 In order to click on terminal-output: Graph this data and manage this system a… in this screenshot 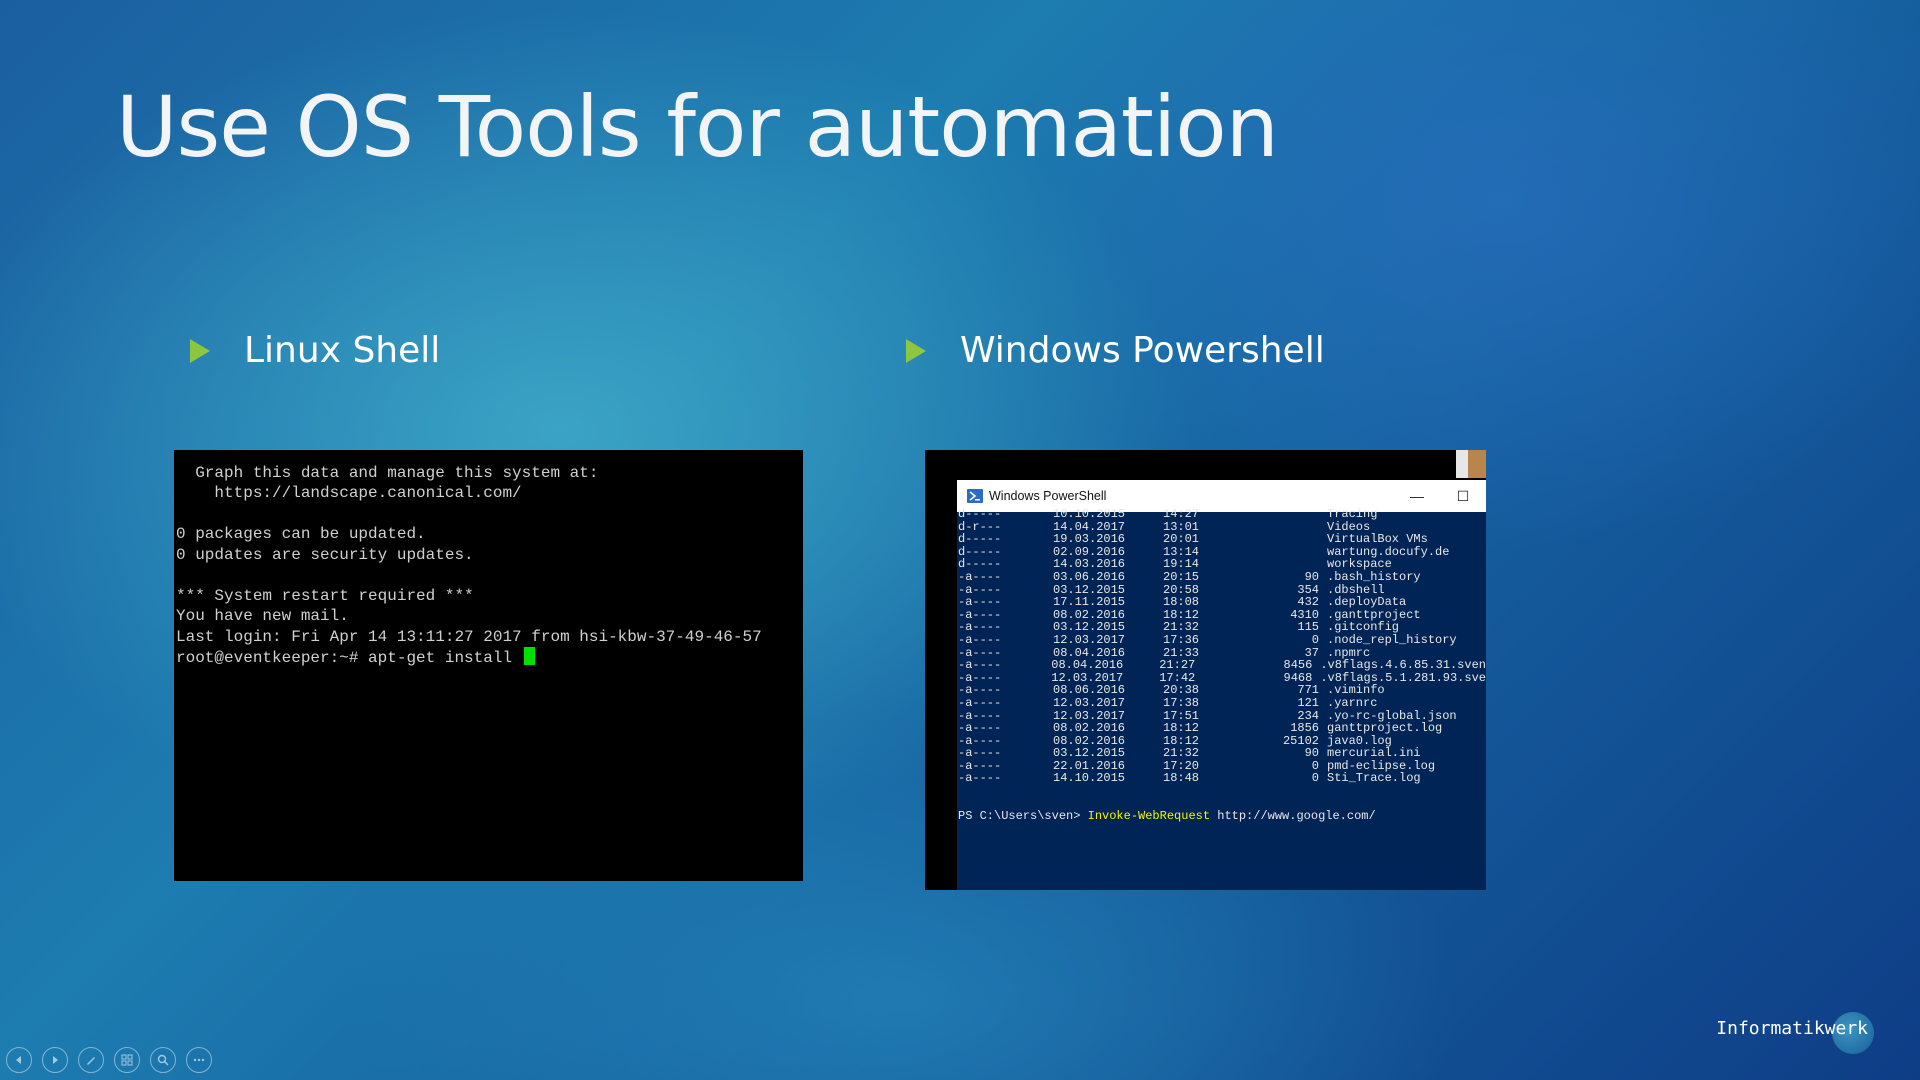, I will do `click(488, 559)`.